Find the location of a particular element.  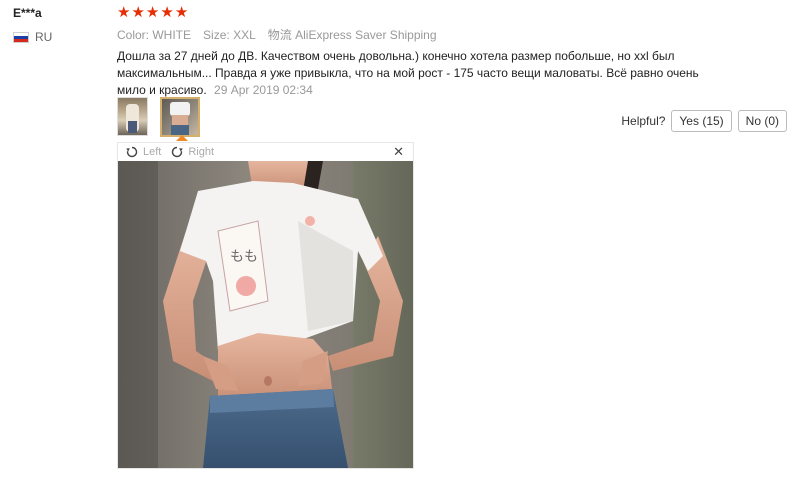

shipping-meta: 物流 AliExpress Saver Shipping is located at coordinates (352, 35).